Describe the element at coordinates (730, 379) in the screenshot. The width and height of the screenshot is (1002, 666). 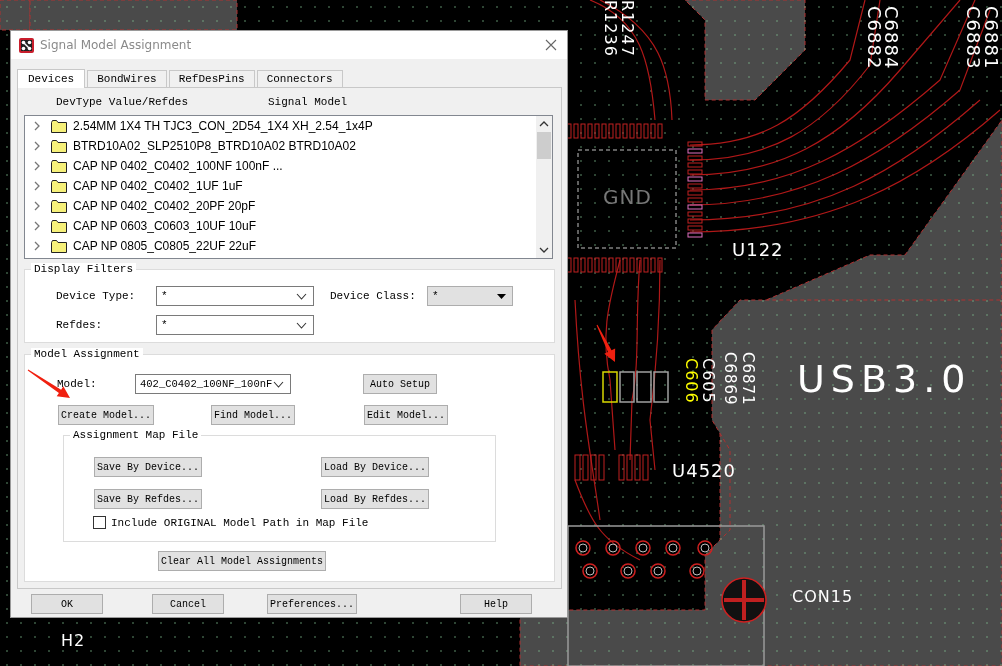
I see `silkscreen-label: C6869` at that location.